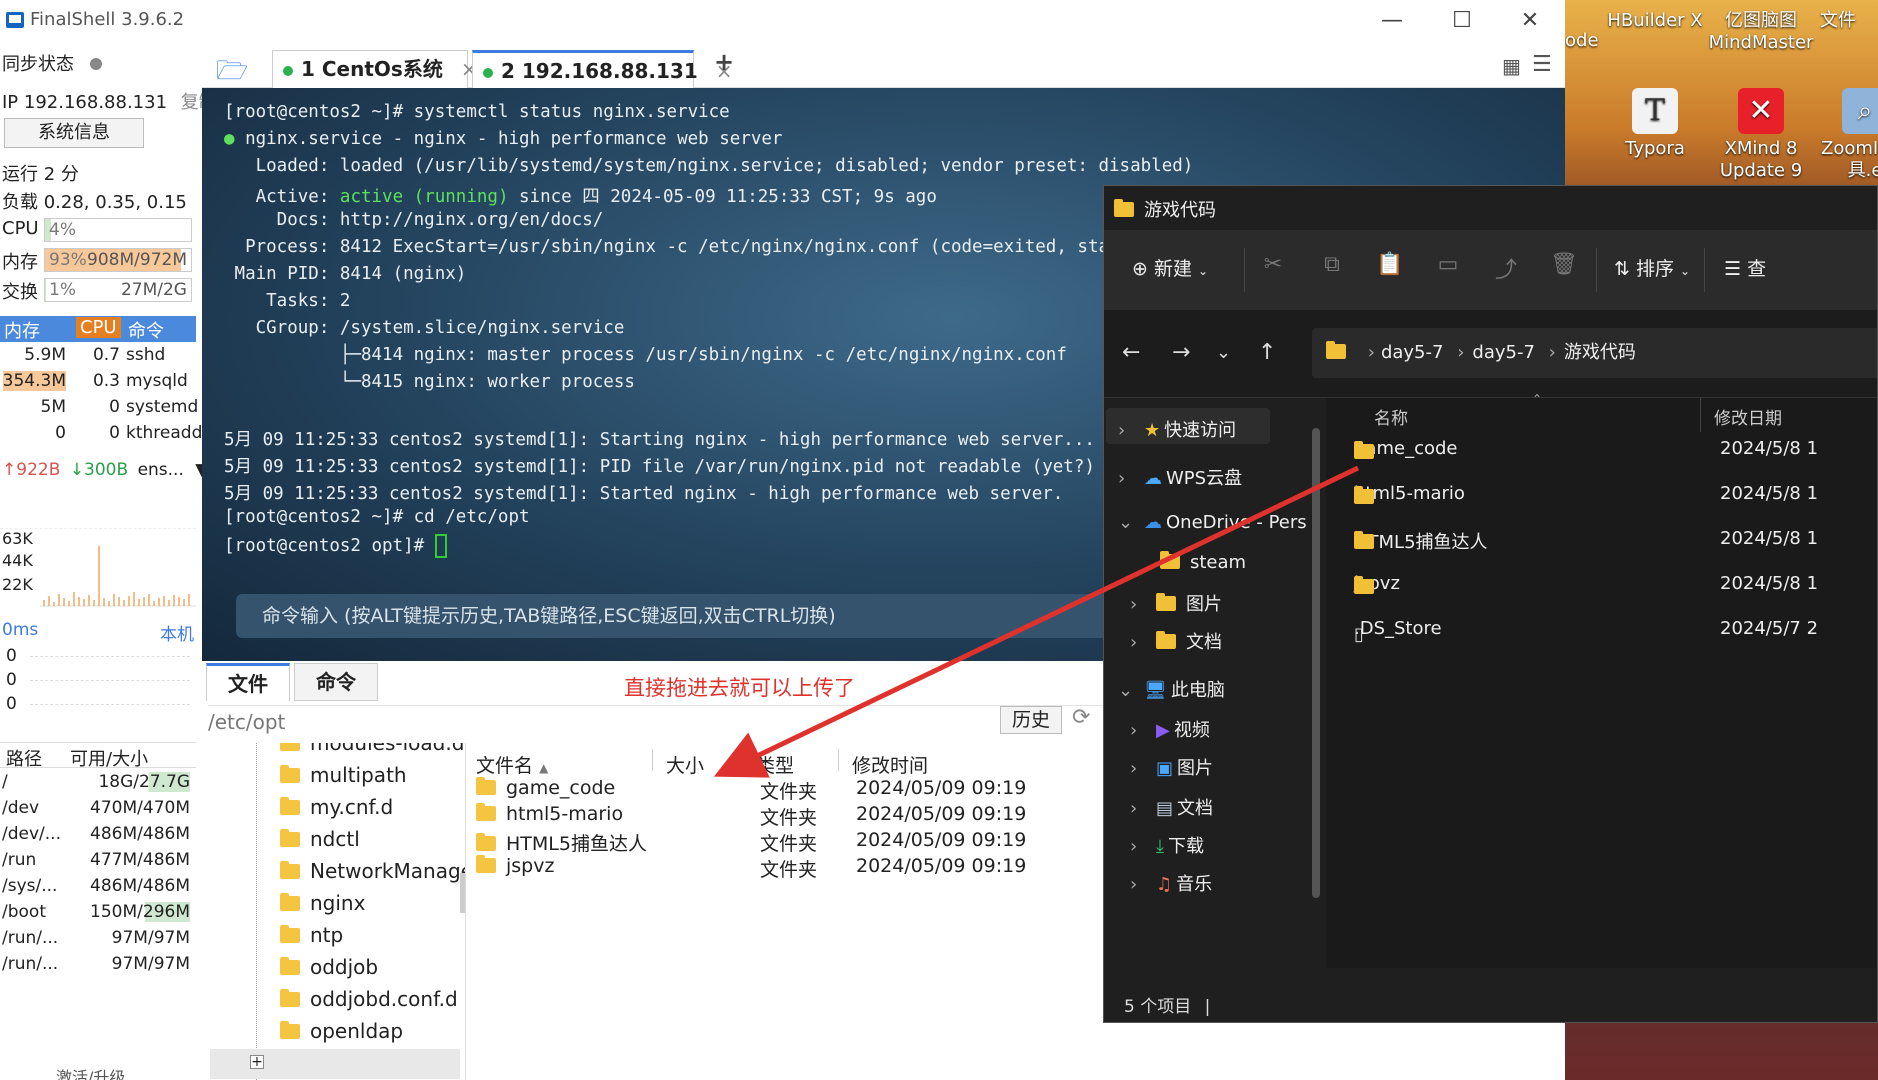  Describe the element at coordinates (1332, 266) in the screenshot. I see `copy-icon: ⧉` at that location.